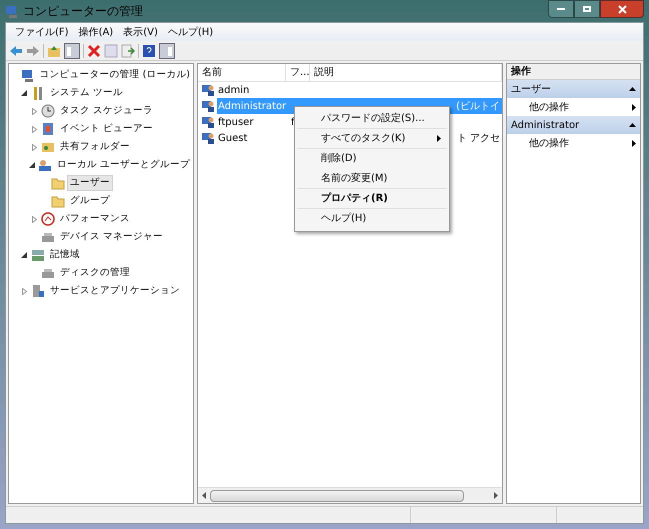 Image resolution: width=649 pixels, height=529 pixels. I want to click on actions-header: 操作, so click(573, 72).